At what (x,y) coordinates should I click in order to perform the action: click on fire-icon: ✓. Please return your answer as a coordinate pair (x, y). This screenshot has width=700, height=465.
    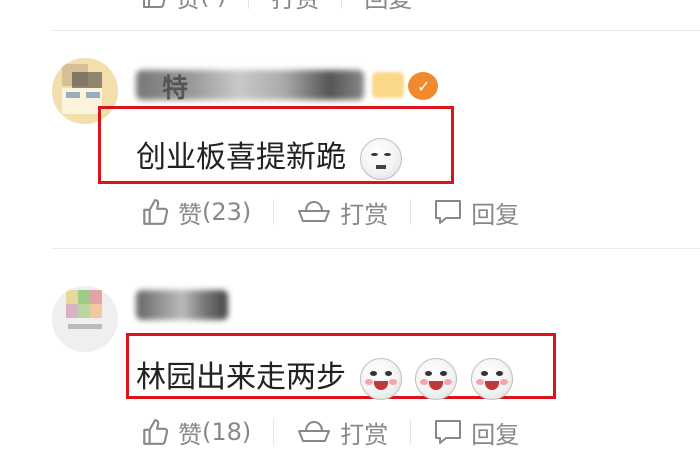
    Looking at the image, I should click on (424, 86).